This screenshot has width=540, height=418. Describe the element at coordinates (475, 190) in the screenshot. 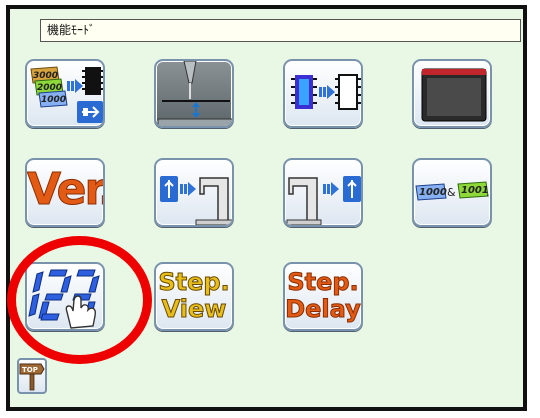

I see `card-compare-right: 1001` at that location.